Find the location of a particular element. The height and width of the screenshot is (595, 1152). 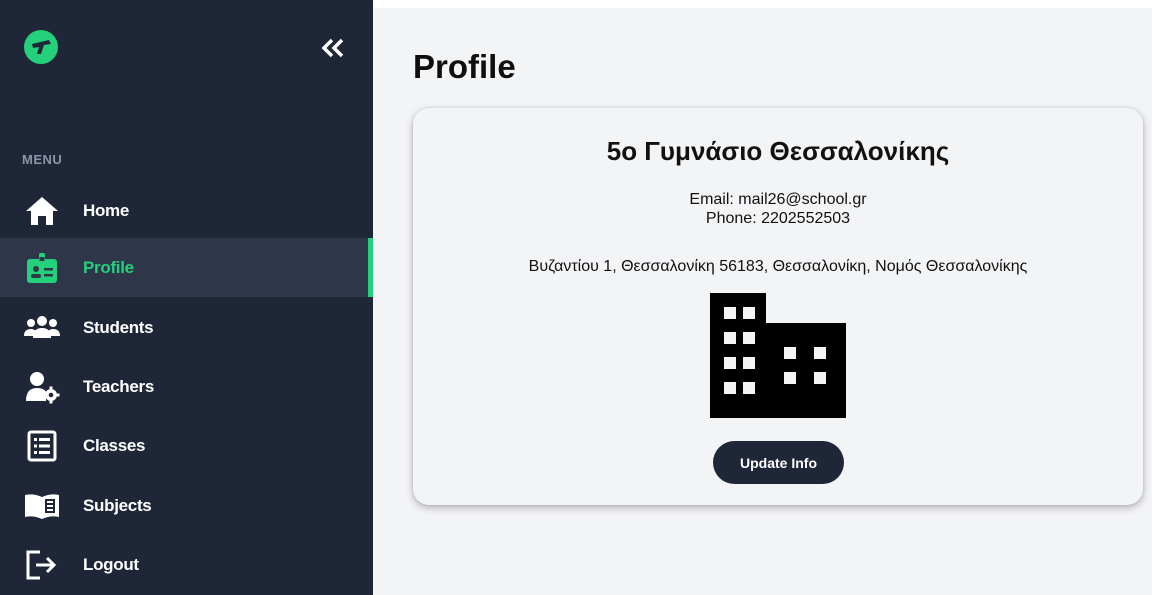

menu-label: MENU is located at coordinates (42, 159).